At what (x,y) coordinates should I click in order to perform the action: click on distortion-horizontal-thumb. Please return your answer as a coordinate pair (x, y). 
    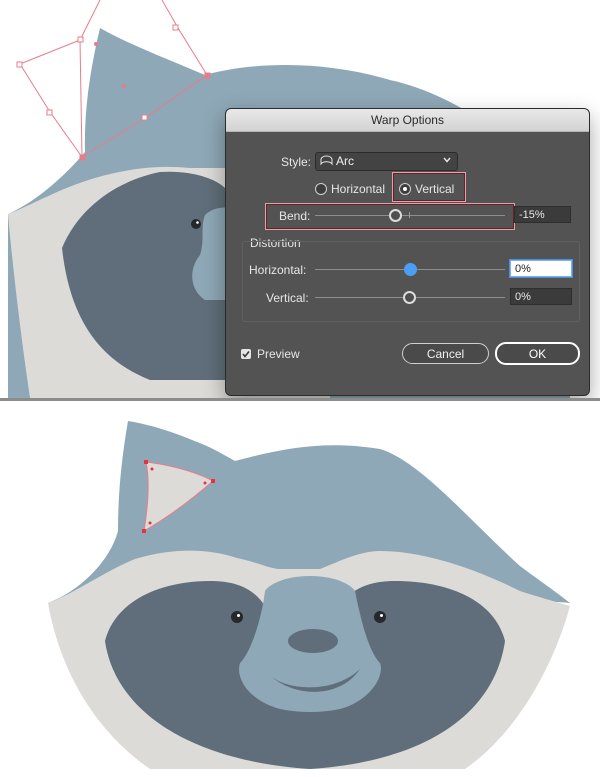
    Looking at the image, I should click on (410, 269).